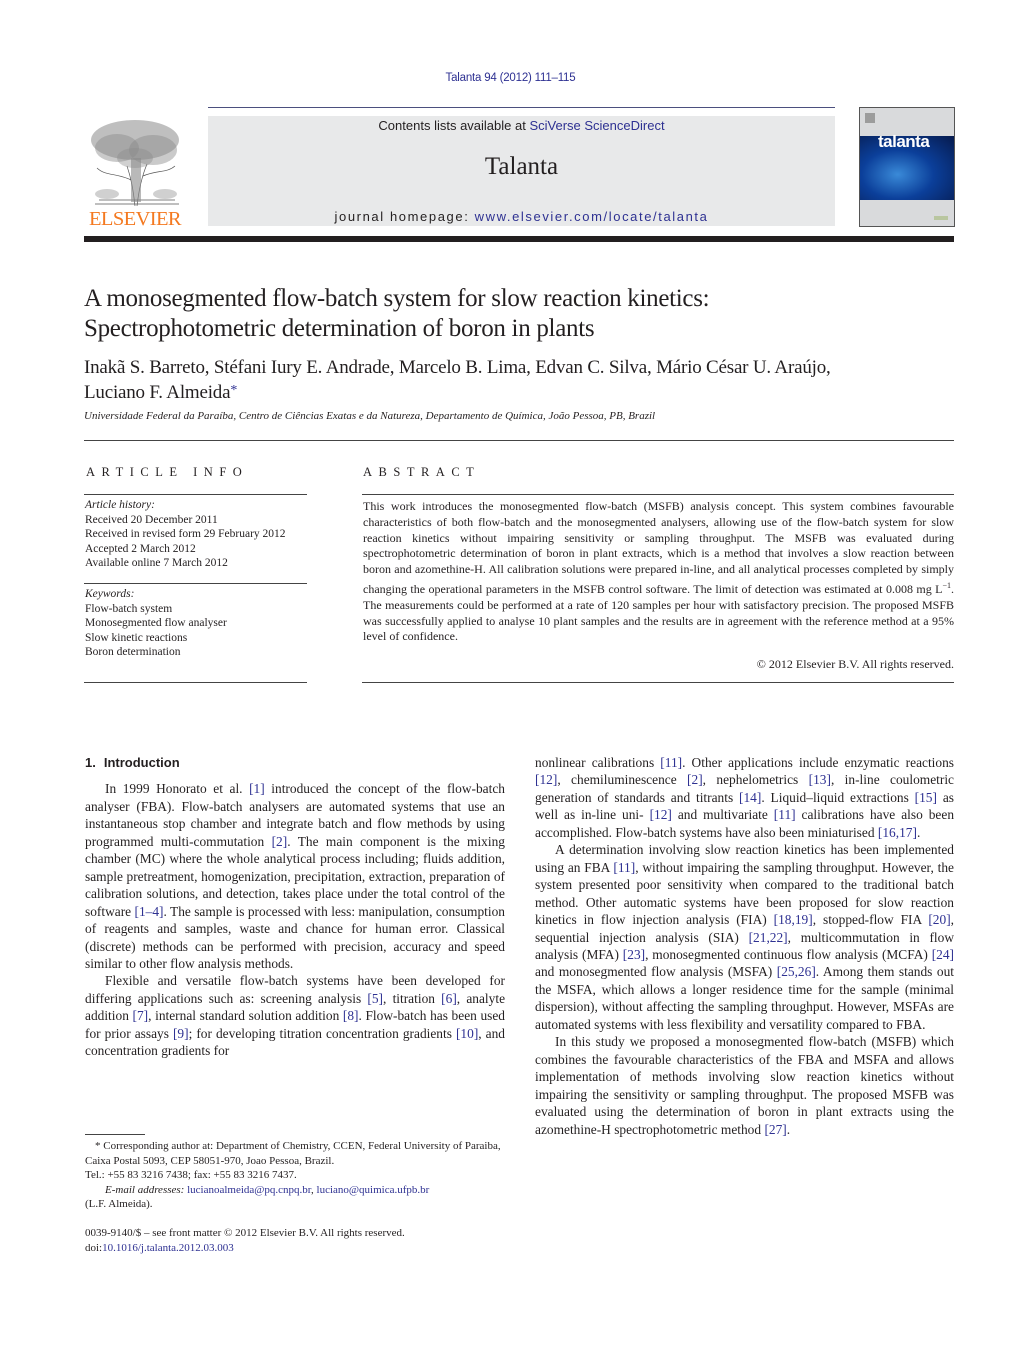  I want to click on authors-line-2: Luciano F. Almeida*, so click(519, 391).